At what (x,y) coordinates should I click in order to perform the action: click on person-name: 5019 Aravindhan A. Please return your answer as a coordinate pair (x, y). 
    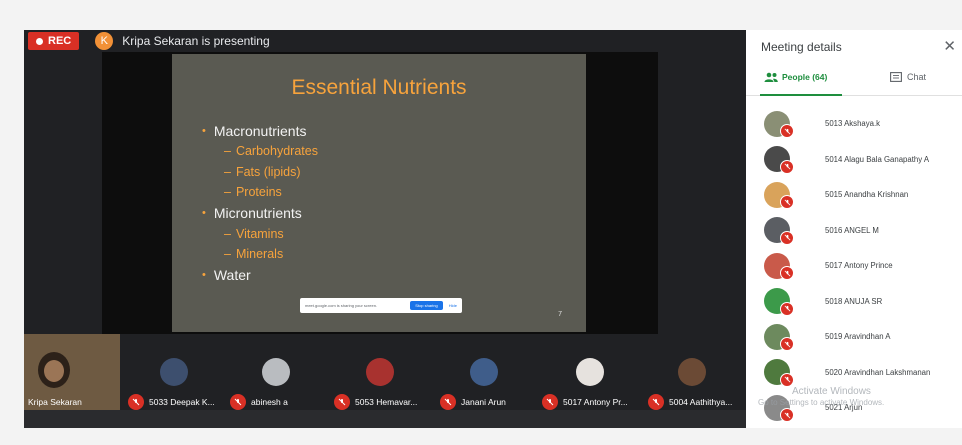
    Looking at the image, I should click on (858, 337).